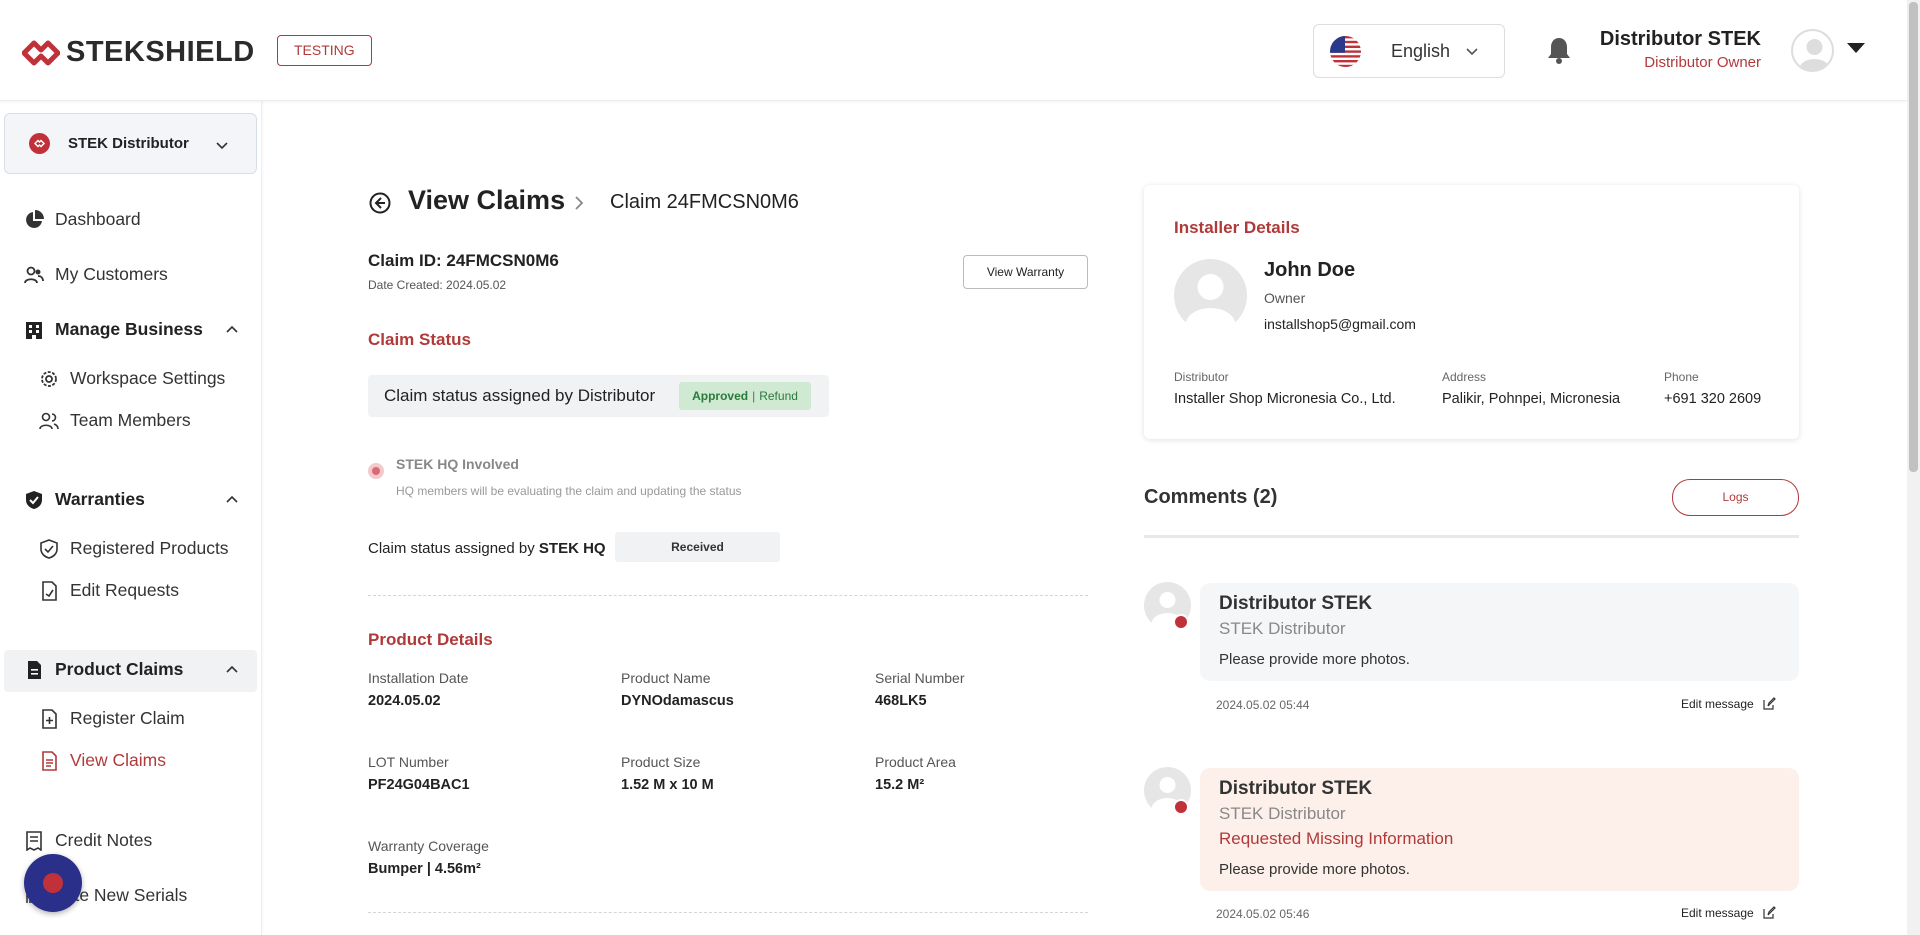  What do you see at coordinates (704, 202) in the screenshot?
I see `breadcrumb-current: Claim 24FMCSN0M6` at bounding box center [704, 202].